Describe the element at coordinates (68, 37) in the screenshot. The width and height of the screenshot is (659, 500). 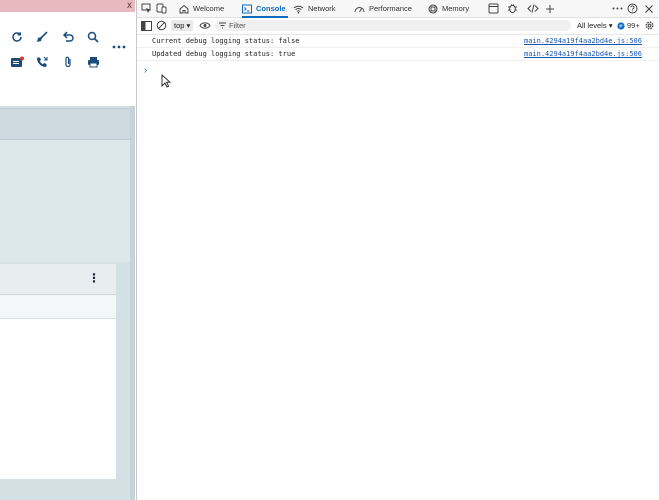
I see `undo-icon` at that location.